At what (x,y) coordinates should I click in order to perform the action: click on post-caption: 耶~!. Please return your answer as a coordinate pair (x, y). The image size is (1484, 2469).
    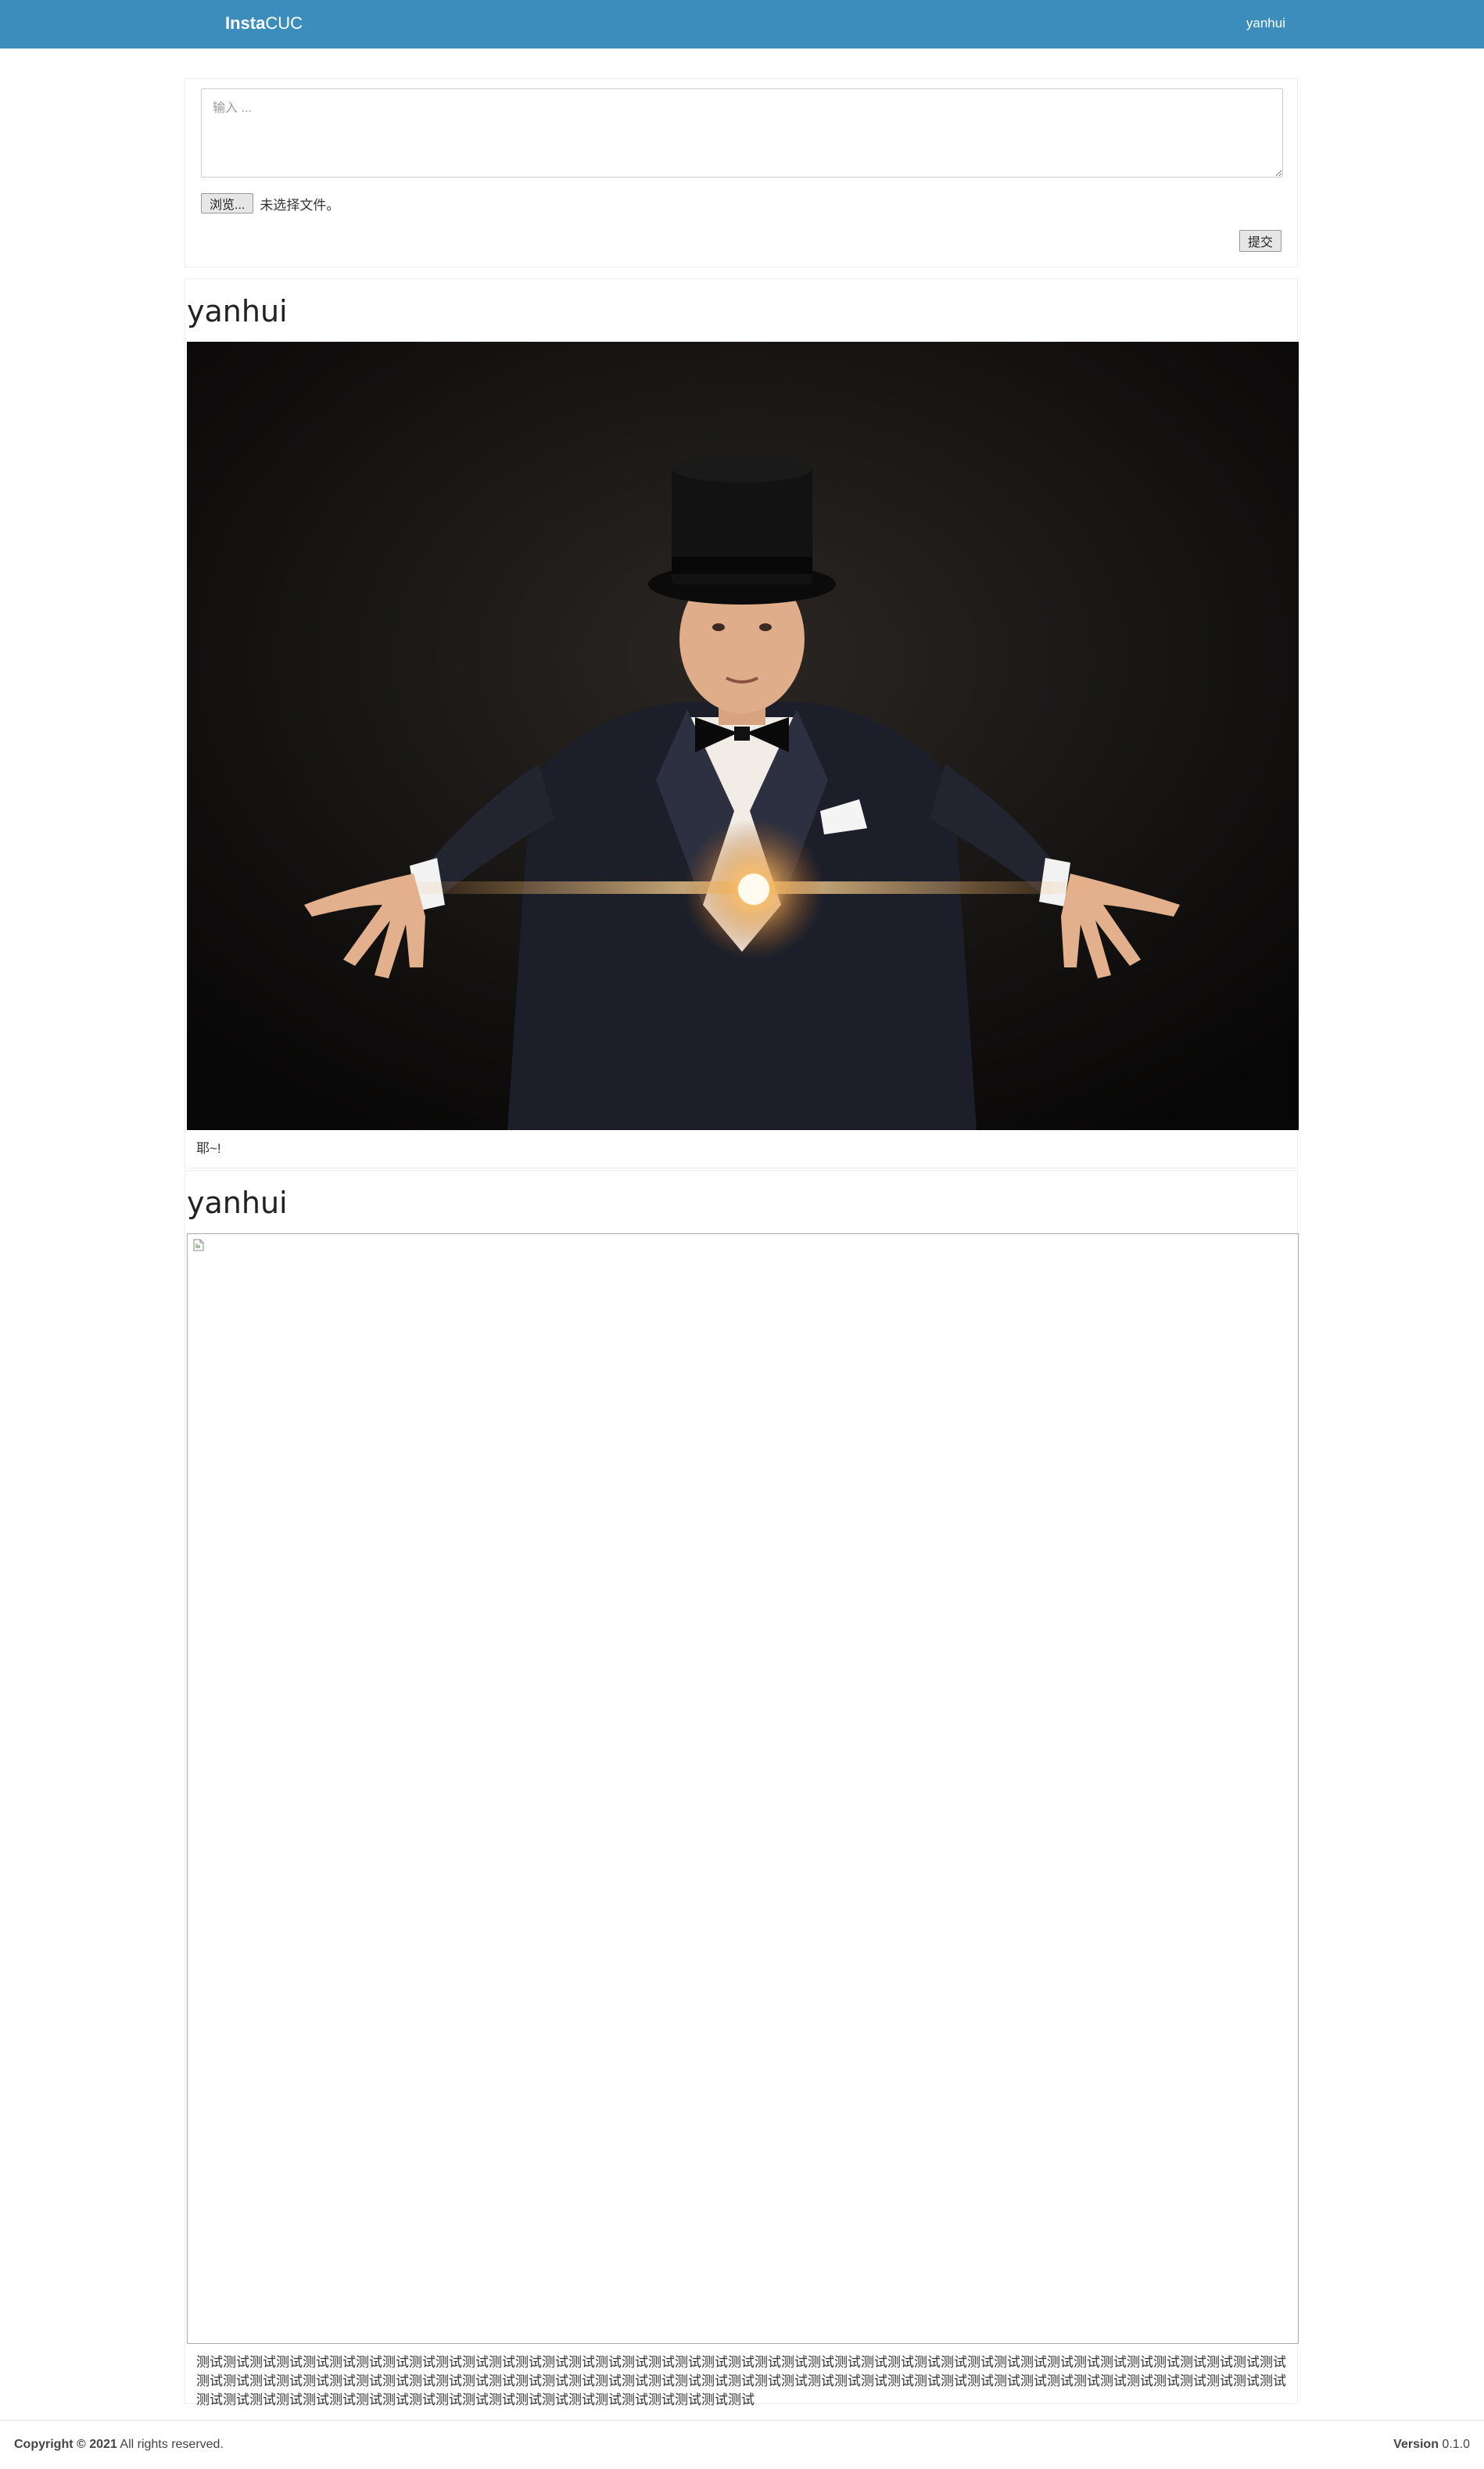
    Looking at the image, I should click on (208, 1148).